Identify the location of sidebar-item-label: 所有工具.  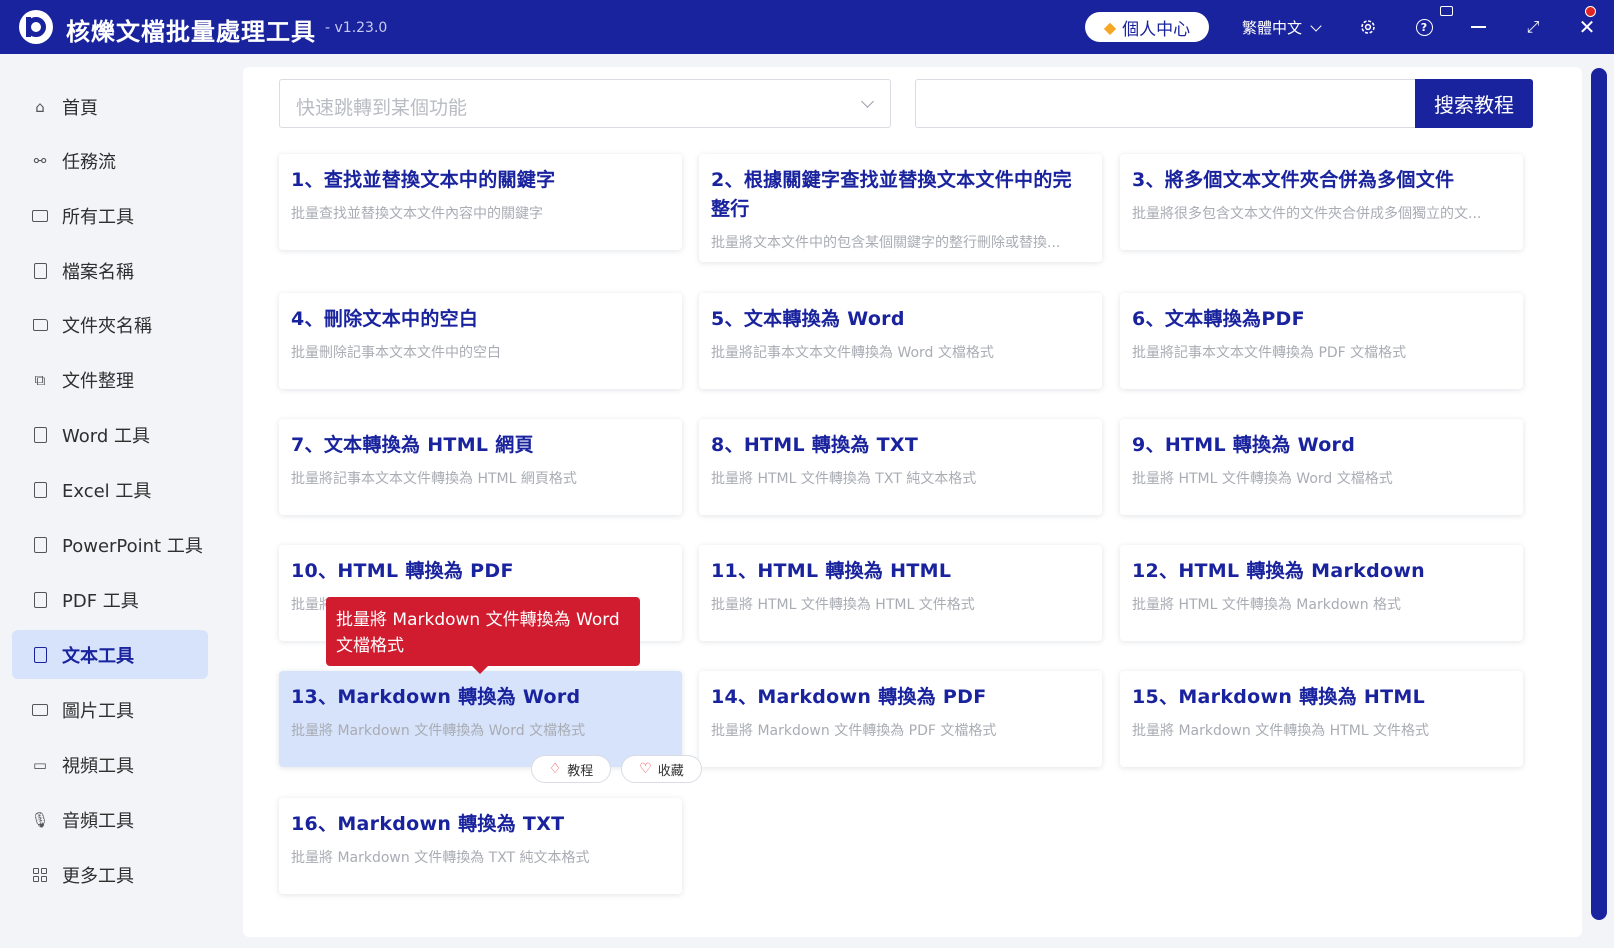
(98, 217).